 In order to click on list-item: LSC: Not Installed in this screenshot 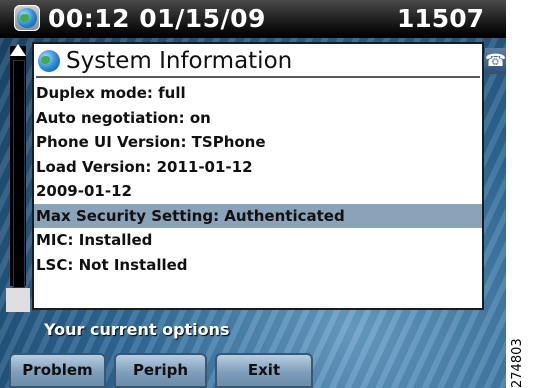, I will do `click(258, 265)`.